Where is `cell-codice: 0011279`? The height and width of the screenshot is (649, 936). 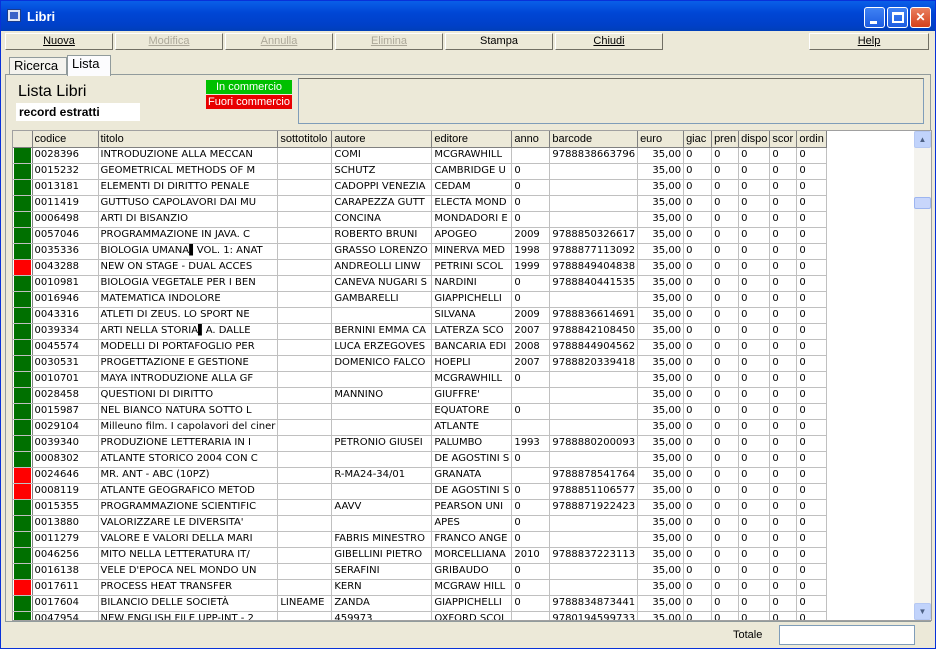
cell-codice: 0011279 is located at coordinates (65, 539).